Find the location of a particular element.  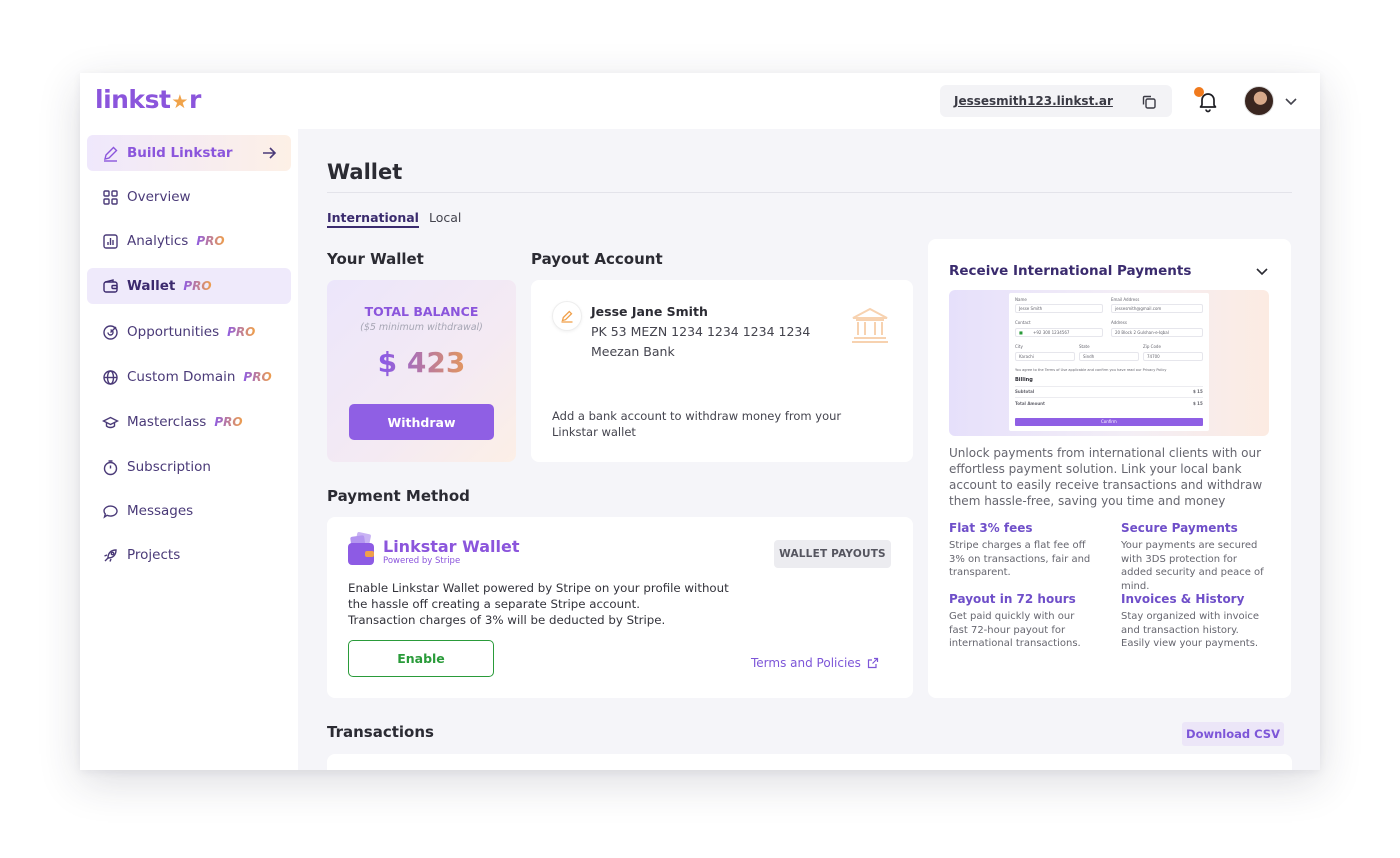

sidebar-item-overview: Overview is located at coordinates (189, 197).